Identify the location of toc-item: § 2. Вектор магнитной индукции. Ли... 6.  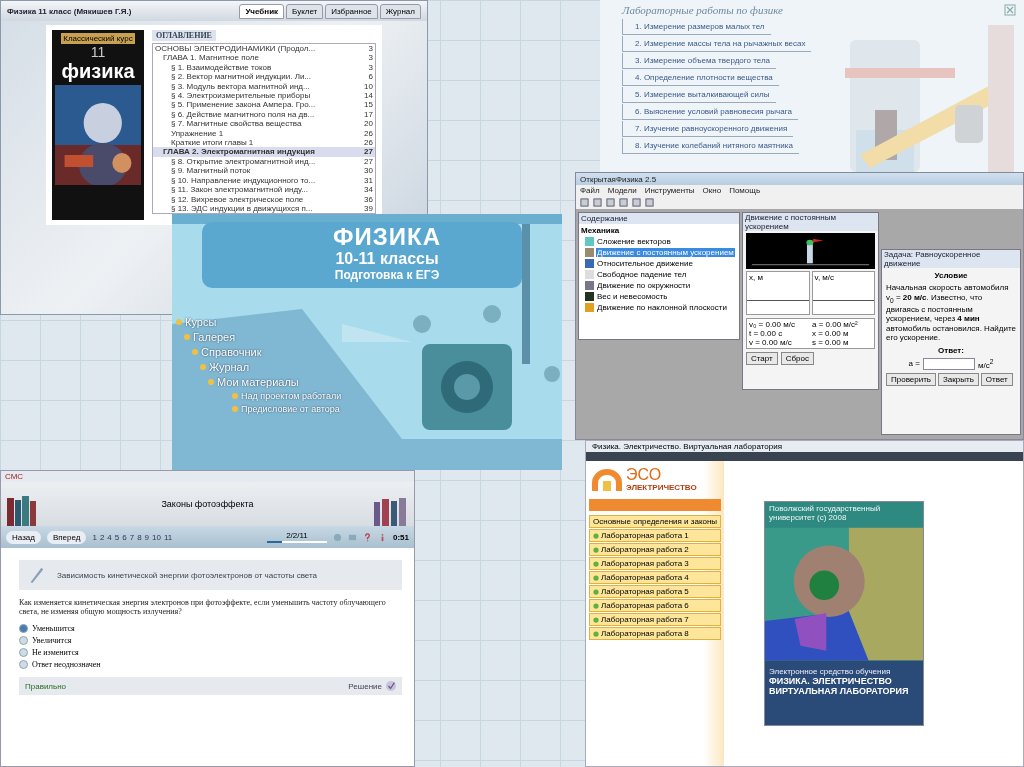
(264, 77).